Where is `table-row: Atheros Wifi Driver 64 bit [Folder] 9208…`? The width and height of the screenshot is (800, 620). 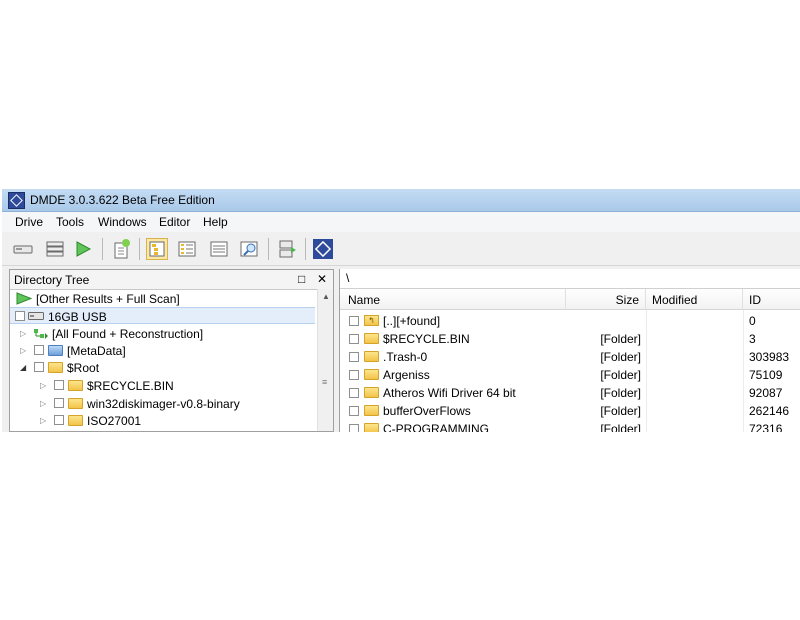
table-row: Atheros Wifi Driver 64 bit [Folder] 9208… is located at coordinates (570, 393).